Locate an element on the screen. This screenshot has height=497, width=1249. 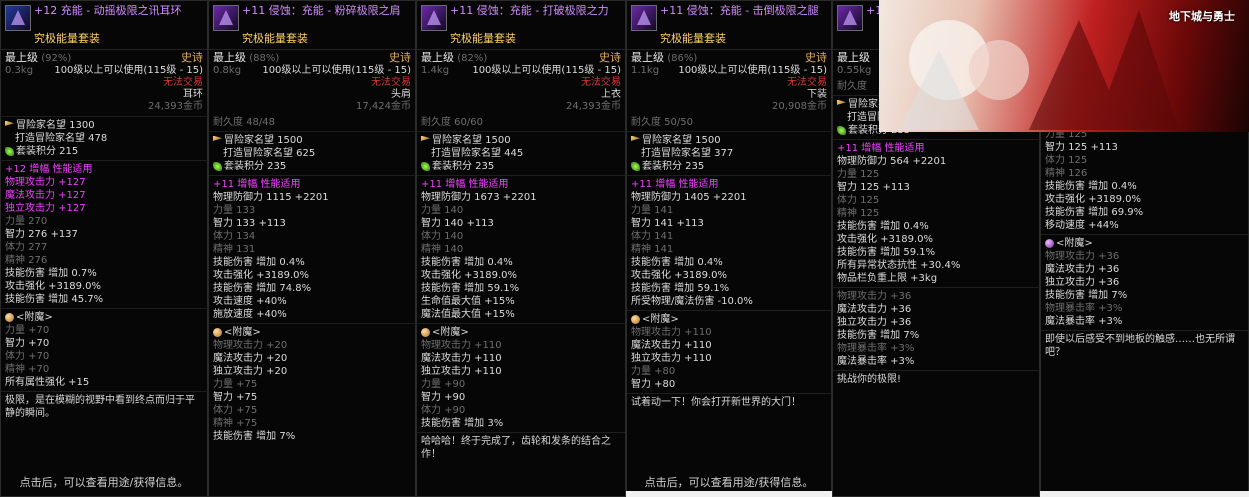
promo-banner: 地下城与勇士 is located at coordinates (1064, 66).